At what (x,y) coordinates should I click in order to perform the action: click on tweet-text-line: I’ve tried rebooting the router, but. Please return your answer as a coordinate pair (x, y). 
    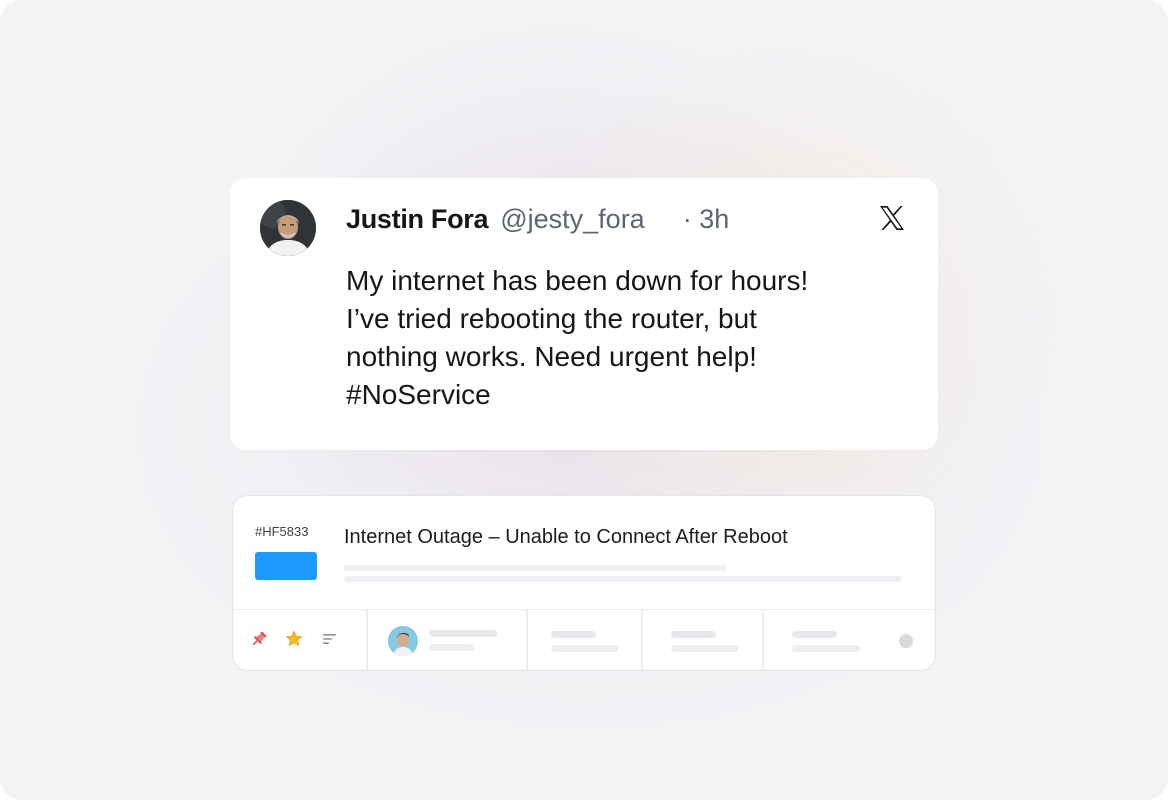
    Looking at the image, I should click on (551, 318).